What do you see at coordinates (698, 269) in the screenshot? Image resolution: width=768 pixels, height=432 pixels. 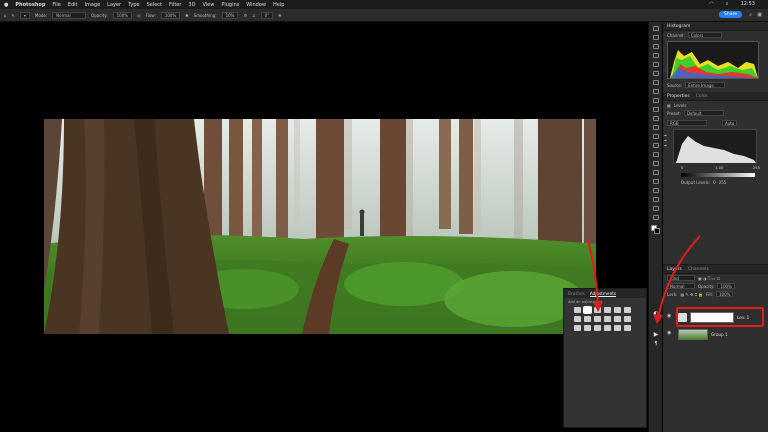 I see `channels-tab: Channels` at bounding box center [698, 269].